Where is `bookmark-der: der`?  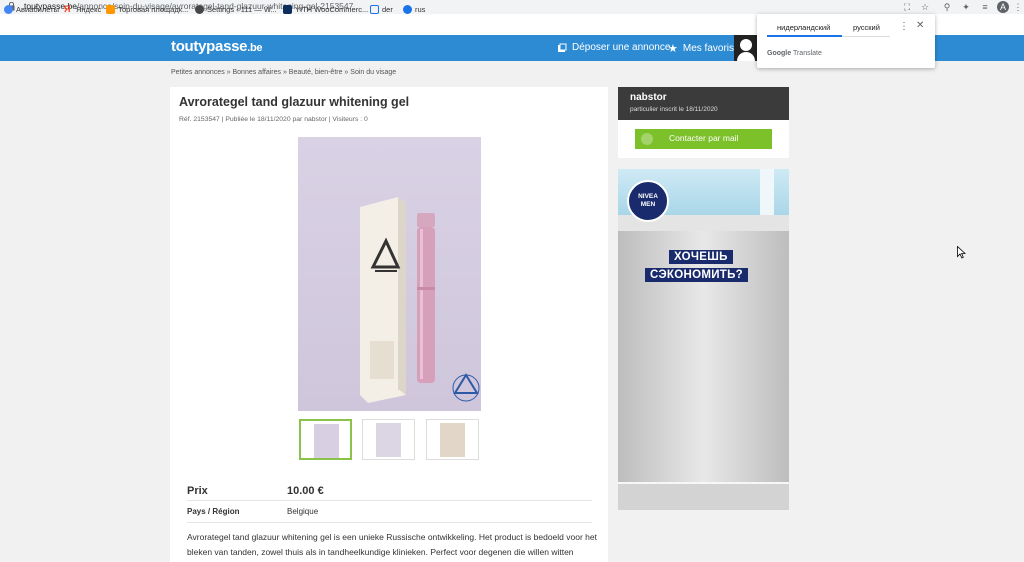
bookmark-der: der is located at coordinates (381, 9).